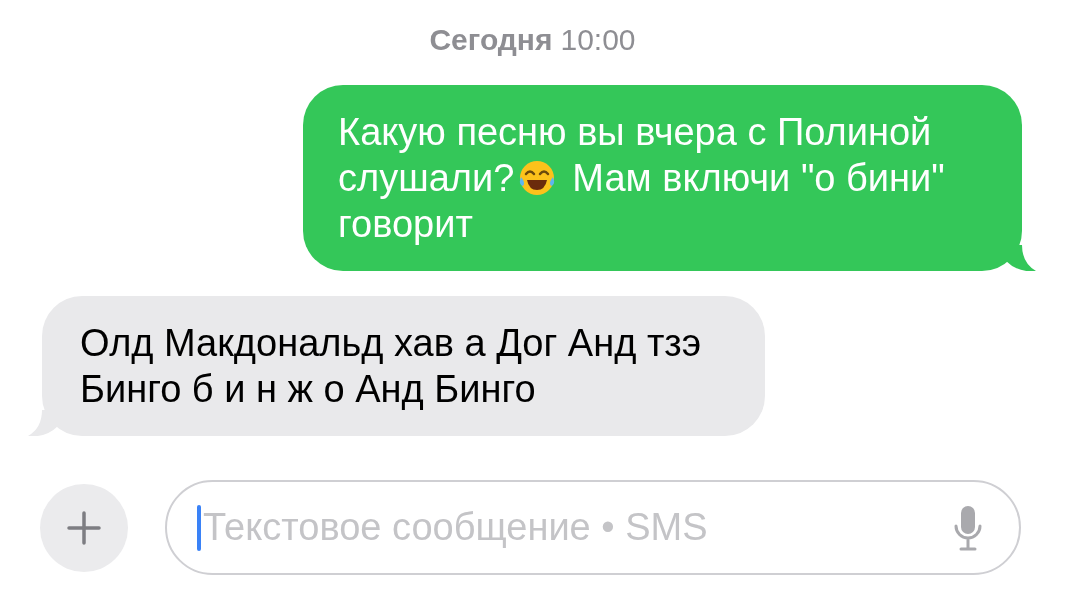 The width and height of the screenshot is (1065, 600). Describe the element at coordinates (491, 40) in the screenshot. I see `timestamp-day: Сегодня` at that location.